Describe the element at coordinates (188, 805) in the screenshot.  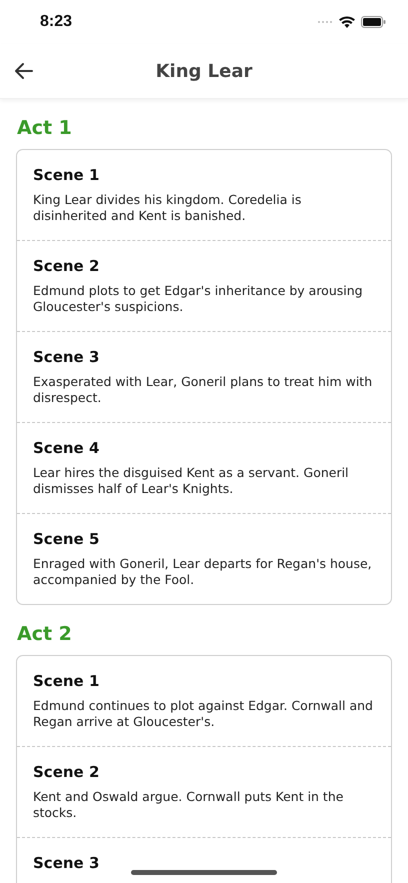
I see `scene-summary: Kent and Oswald argue. Cornwall puts Kent in the stocks.` at that location.